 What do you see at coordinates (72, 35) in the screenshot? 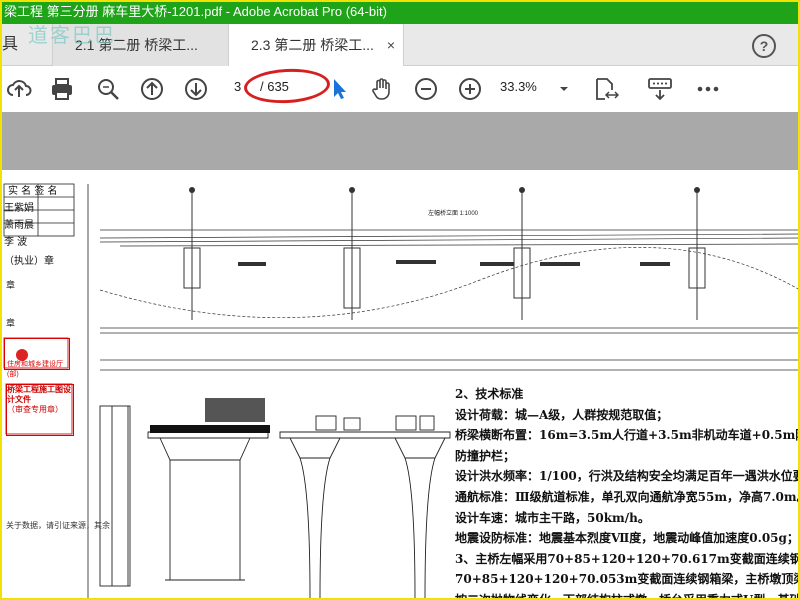
I see `watermark: 道客巴巴` at bounding box center [72, 35].